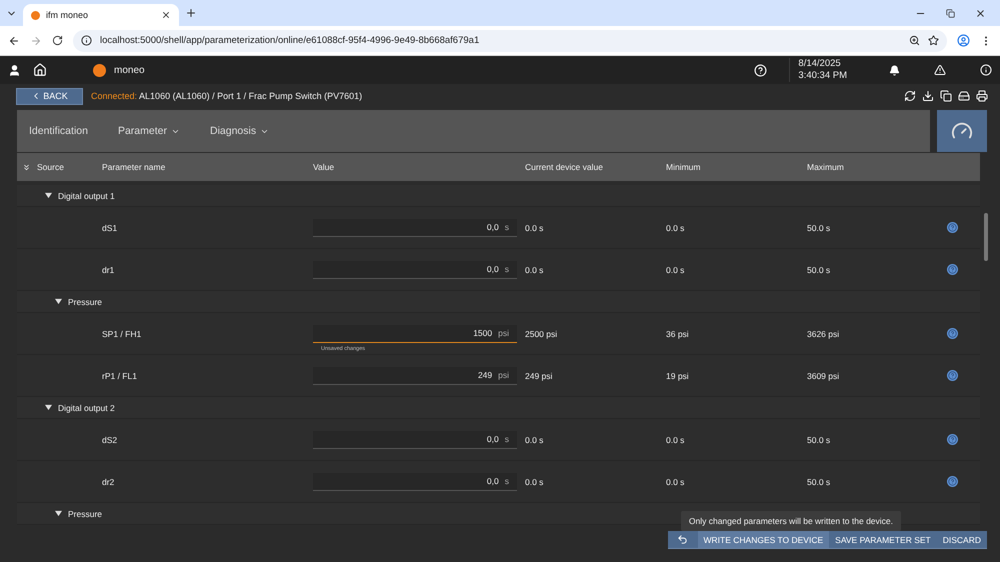  I want to click on column-header: Minimum, so click(683, 167).